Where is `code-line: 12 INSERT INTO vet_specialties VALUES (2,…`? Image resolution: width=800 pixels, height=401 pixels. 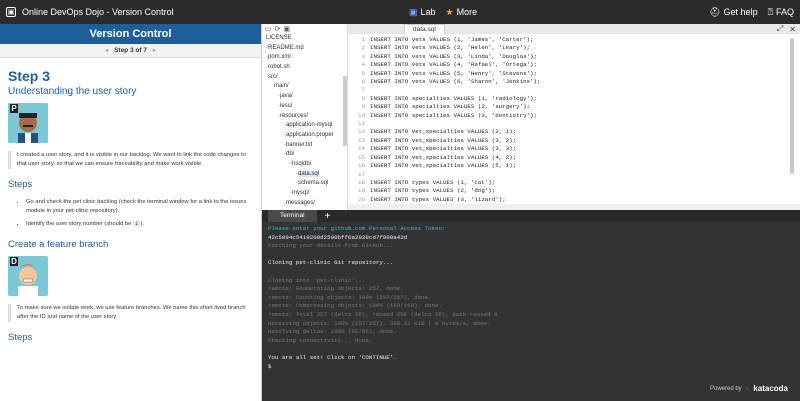
code-line: 12 INSERT INTO vet_specialties VALUES (2,… is located at coordinates (574, 132).